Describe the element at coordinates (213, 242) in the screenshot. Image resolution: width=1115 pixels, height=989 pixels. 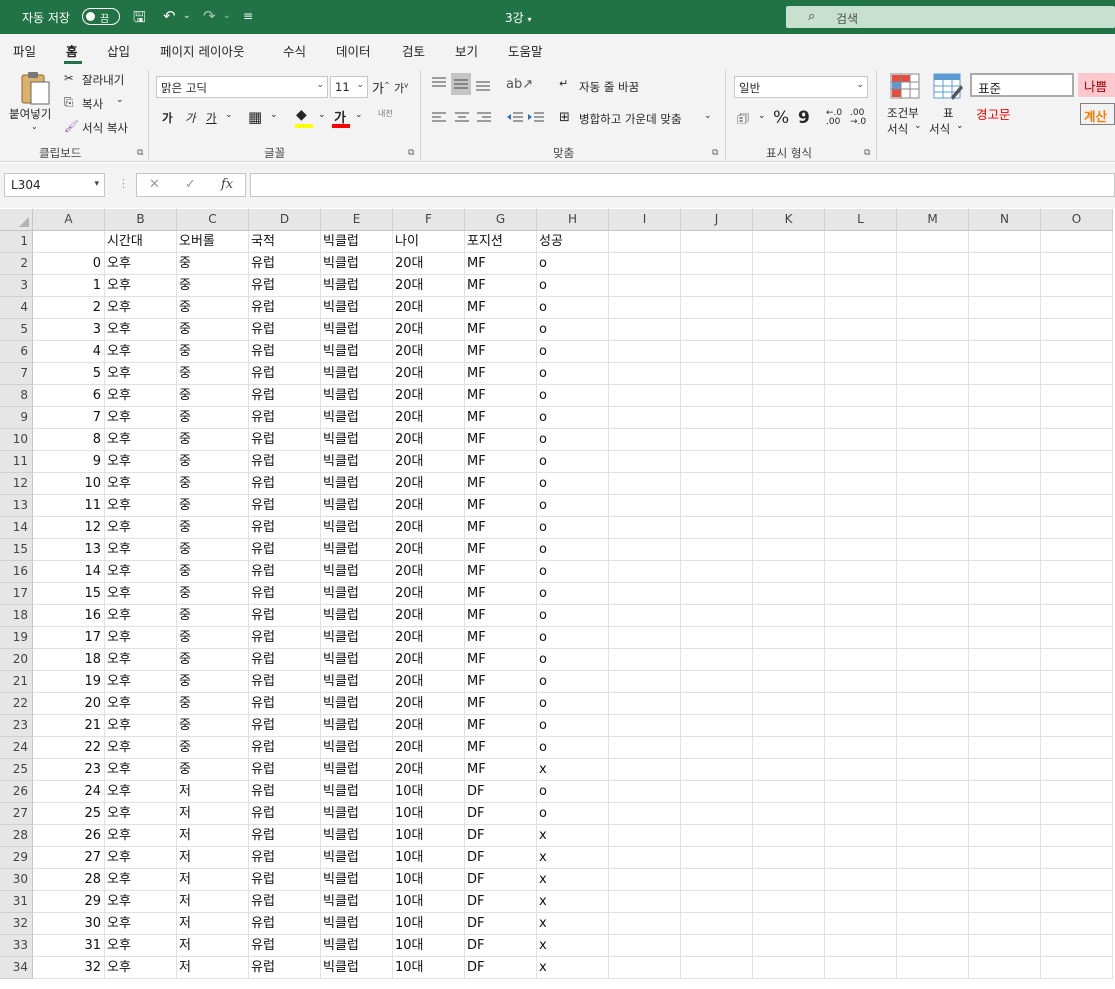
I see `header-cell: 오버롤` at that location.